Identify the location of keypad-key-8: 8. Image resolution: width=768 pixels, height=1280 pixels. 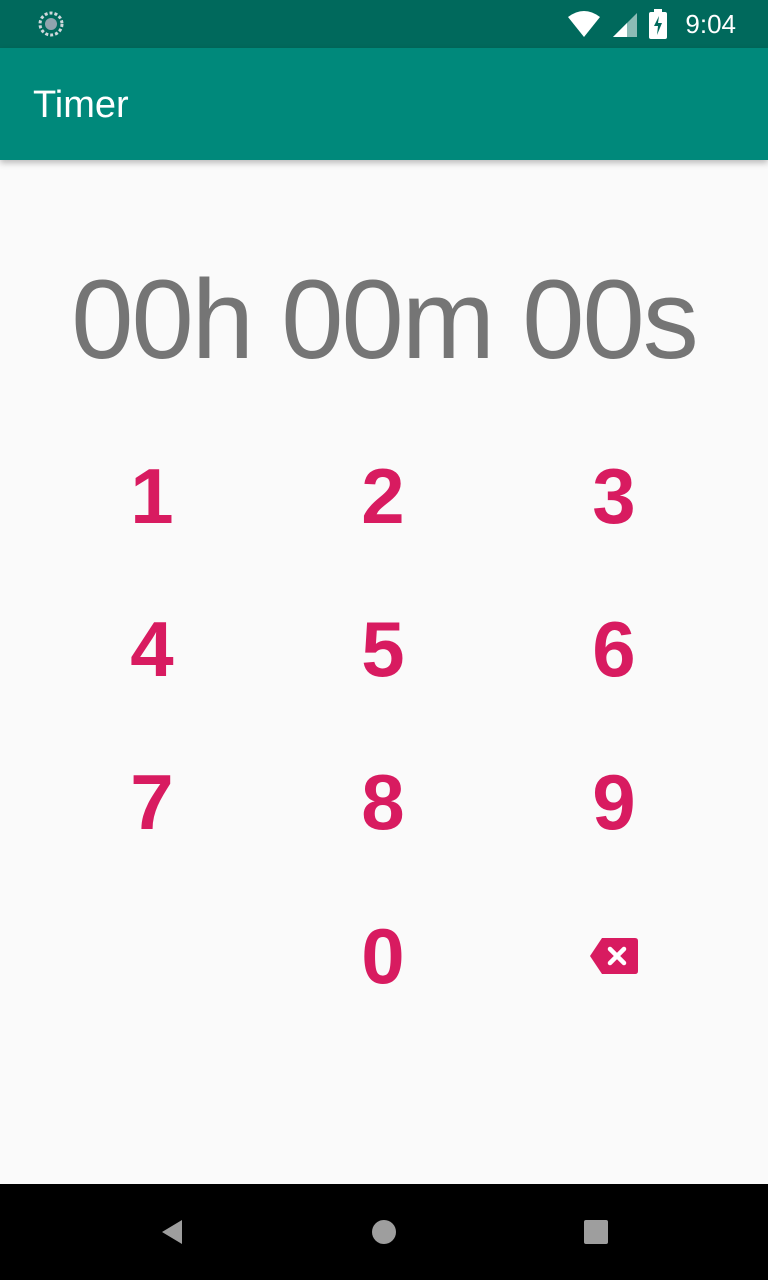
(383, 802).